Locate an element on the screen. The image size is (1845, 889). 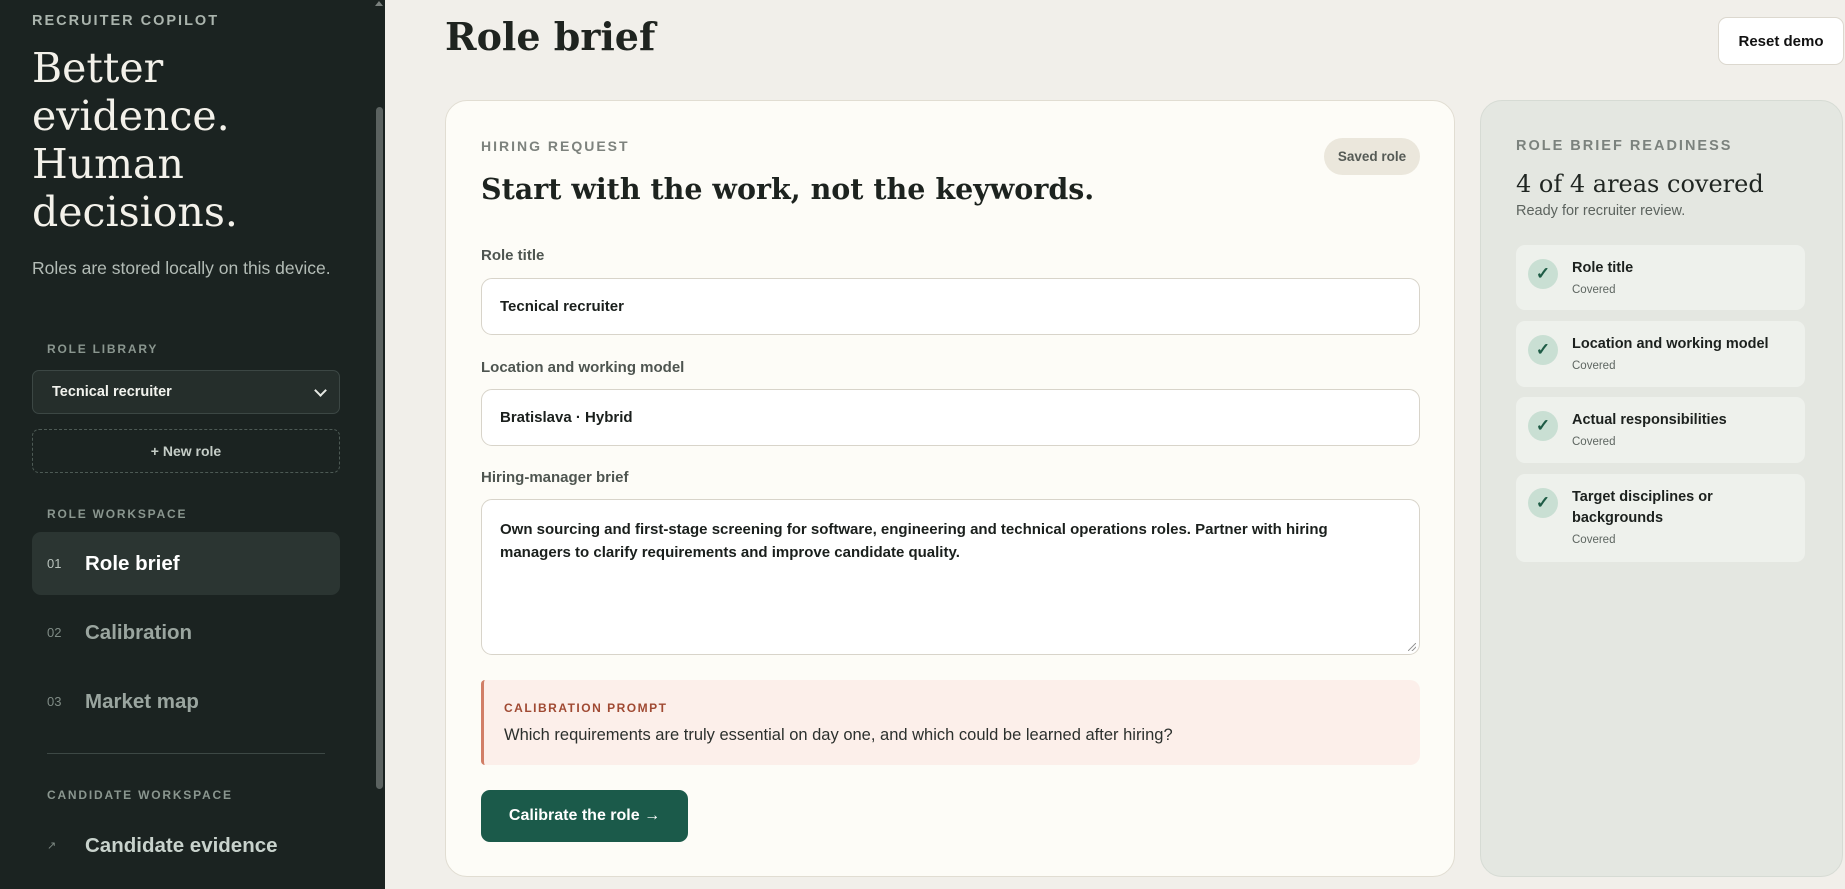
storage-note: Roles are stored locally on this device. is located at coordinates (181, 268).